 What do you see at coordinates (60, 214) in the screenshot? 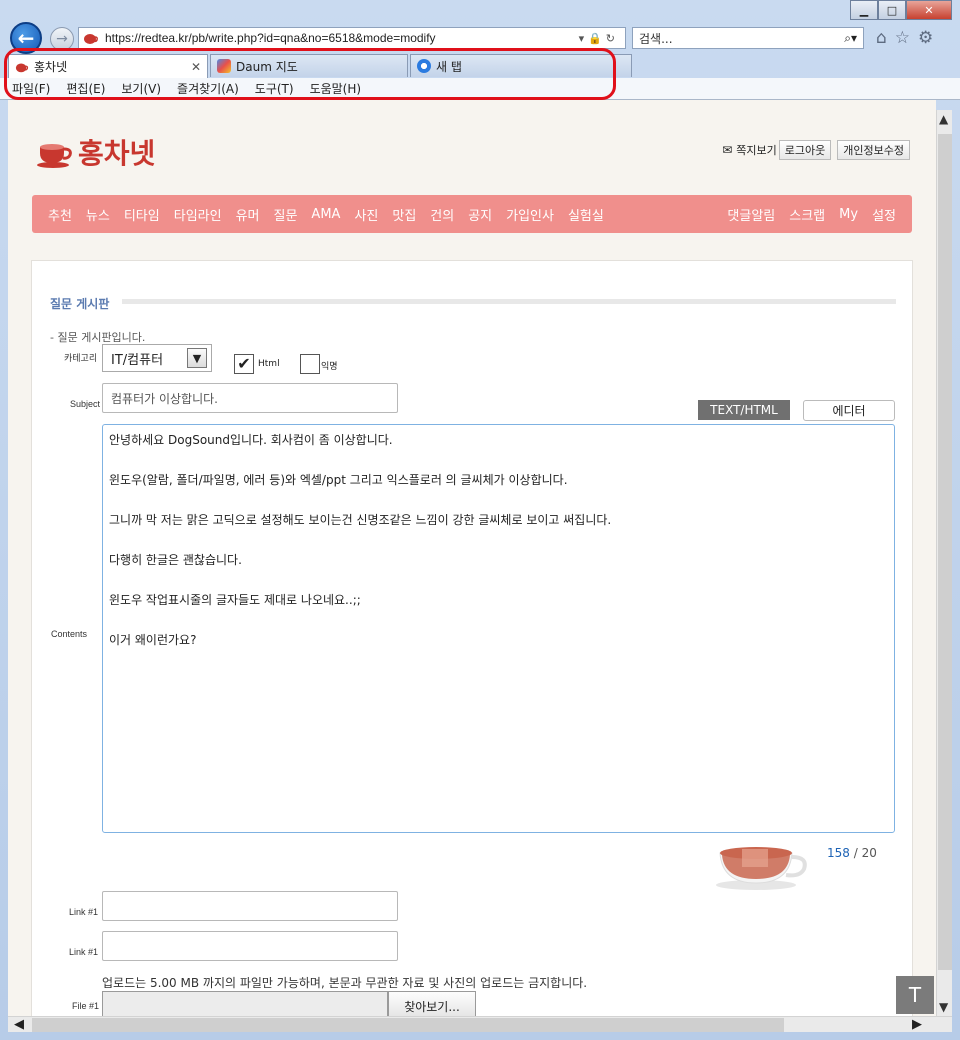
I see `nav-item-recommend: 추천` at bounding box center [60, 214].